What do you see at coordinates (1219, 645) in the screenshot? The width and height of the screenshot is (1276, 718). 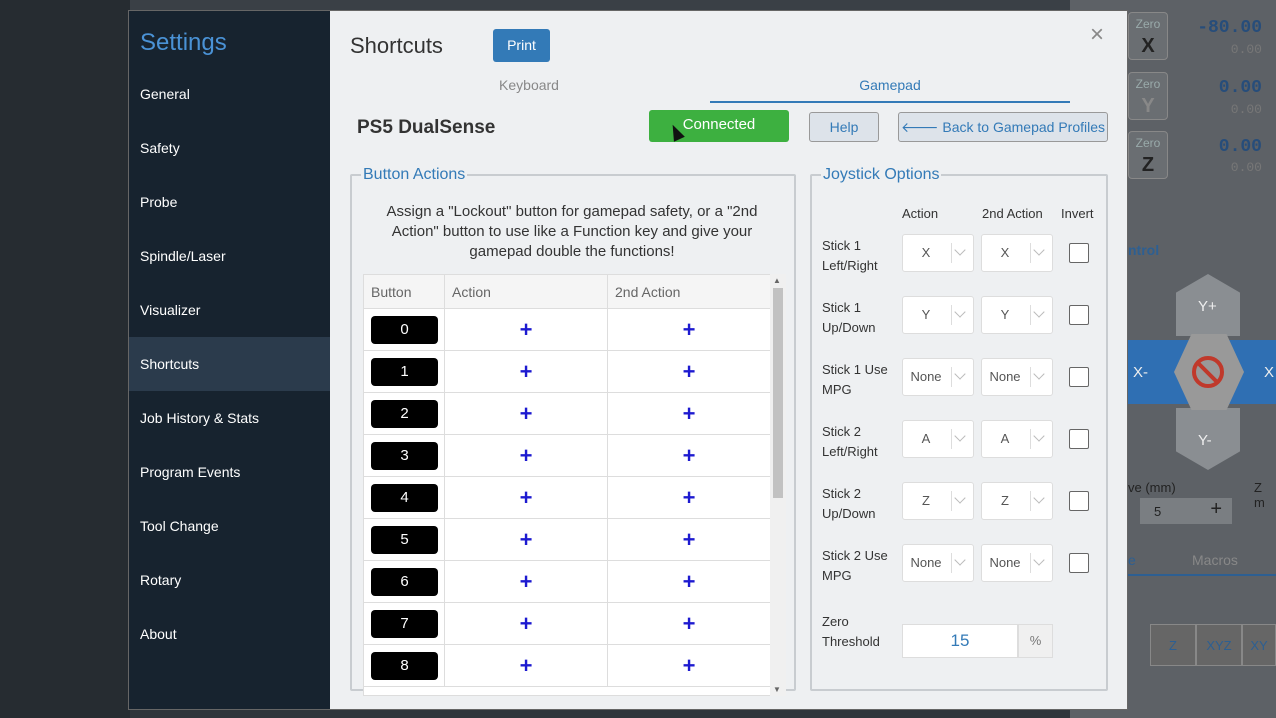 I see `view-xyz-button: XYZ` at bounding box center [1219, 645].